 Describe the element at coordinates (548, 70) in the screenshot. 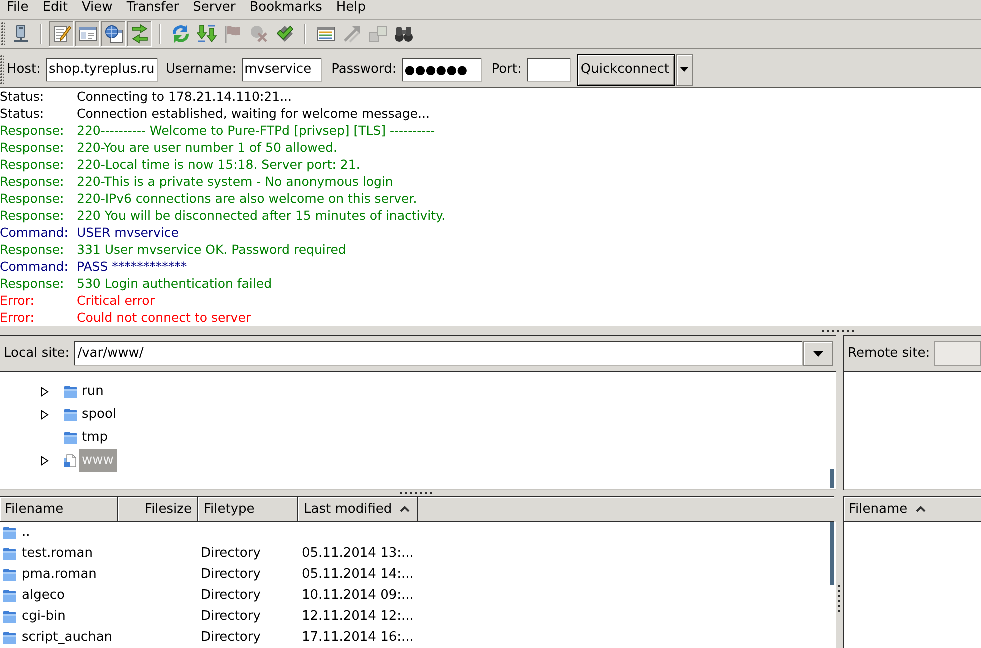

I see `port-field` at that location.